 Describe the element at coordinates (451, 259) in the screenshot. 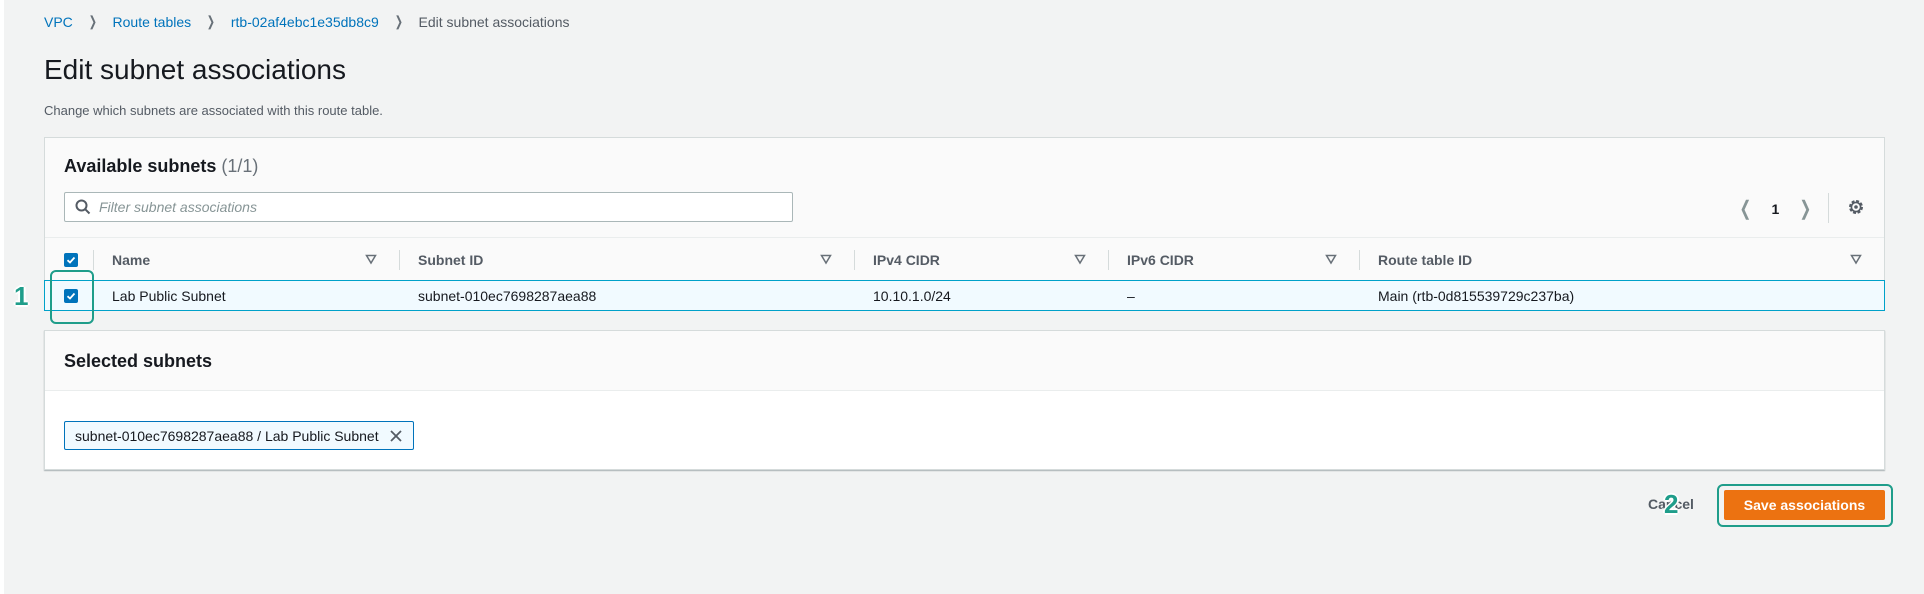

I see `column-header-label: Subnet ID` at that location.